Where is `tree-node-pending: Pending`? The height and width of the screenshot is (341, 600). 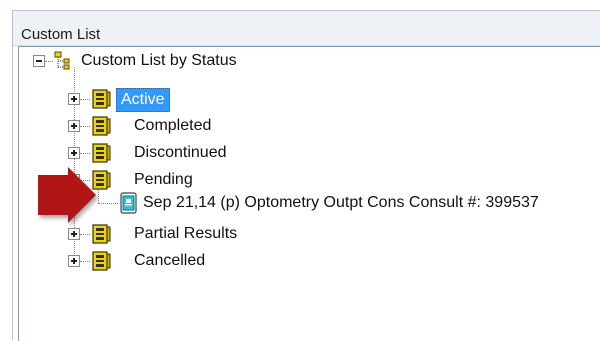 tree-node-pending: Pending is located at coordinates (163, 180).